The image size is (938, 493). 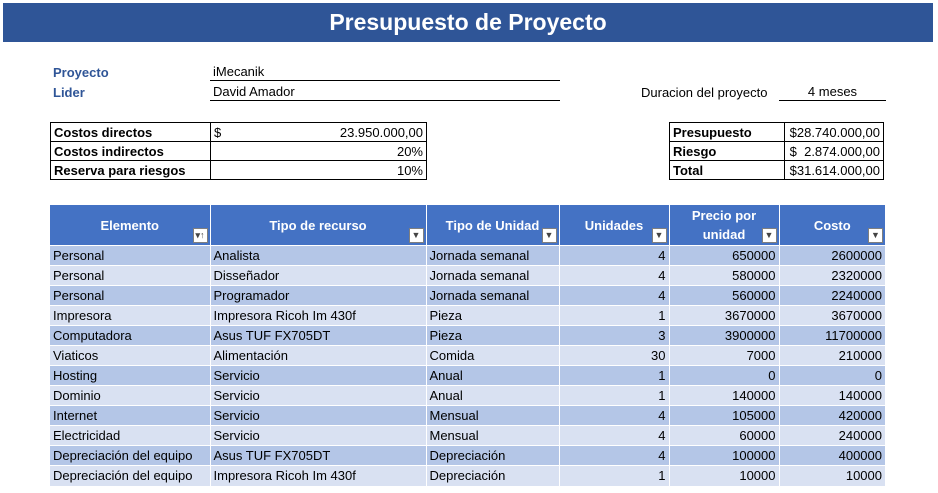 What do you see at coordinates (130, 415) in the screenshot?
I see `elemento-cell: Internet` at bounding box center [130, 415].